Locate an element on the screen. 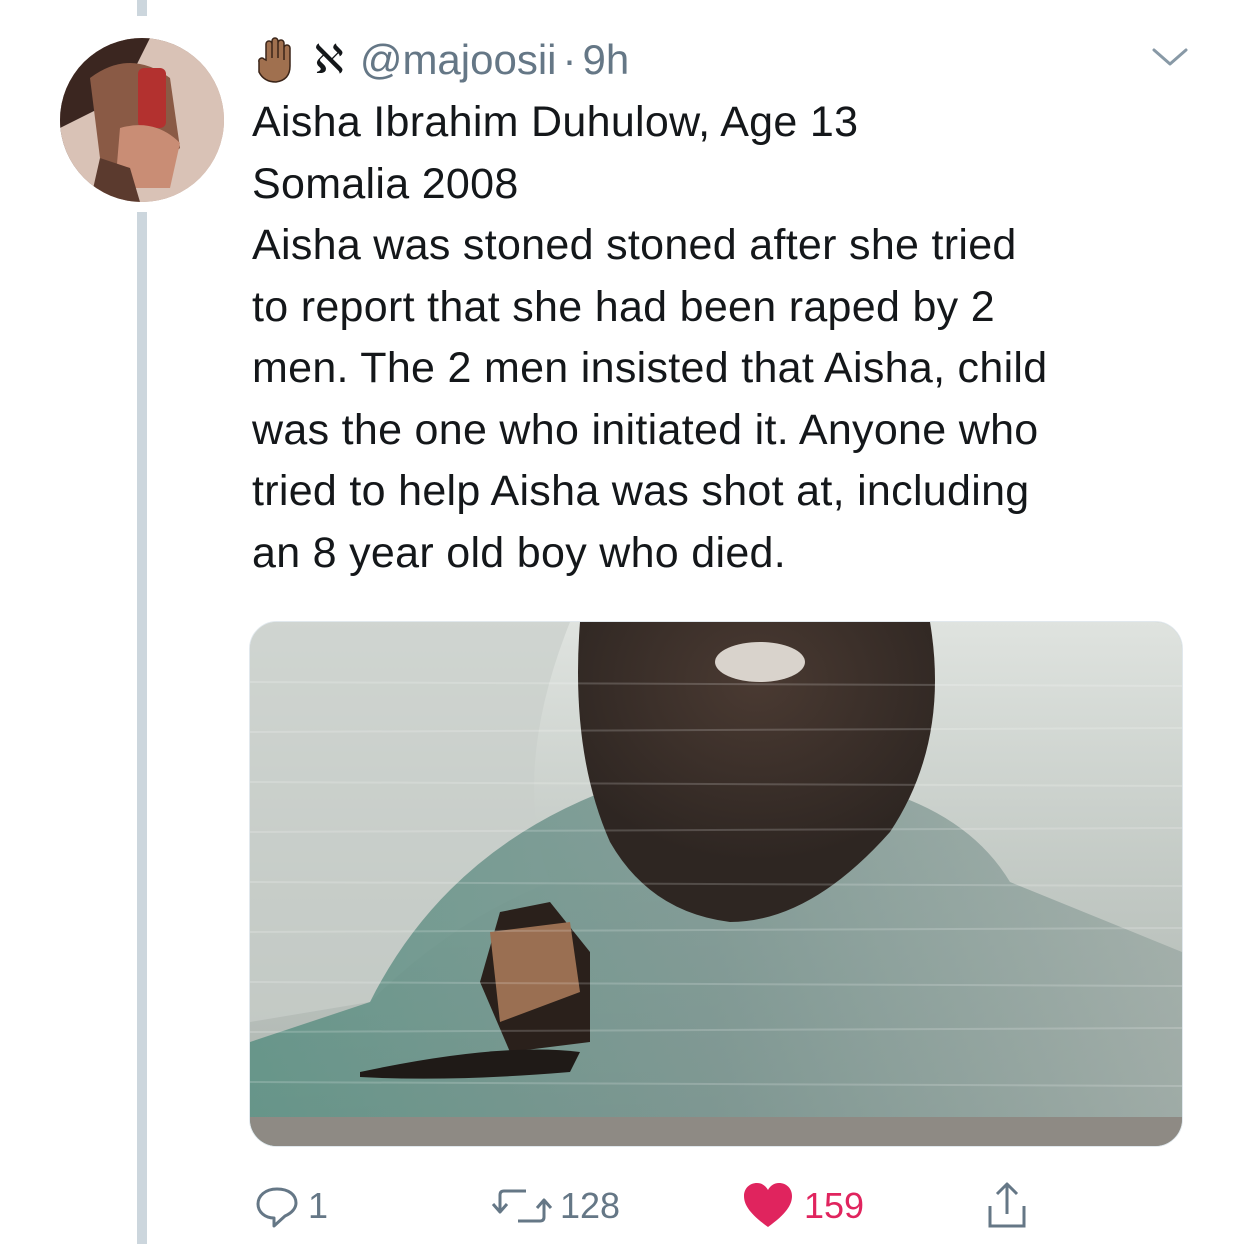  tweet-header: ℵ @majoosii · 9h is located at coordinates (440, 60).